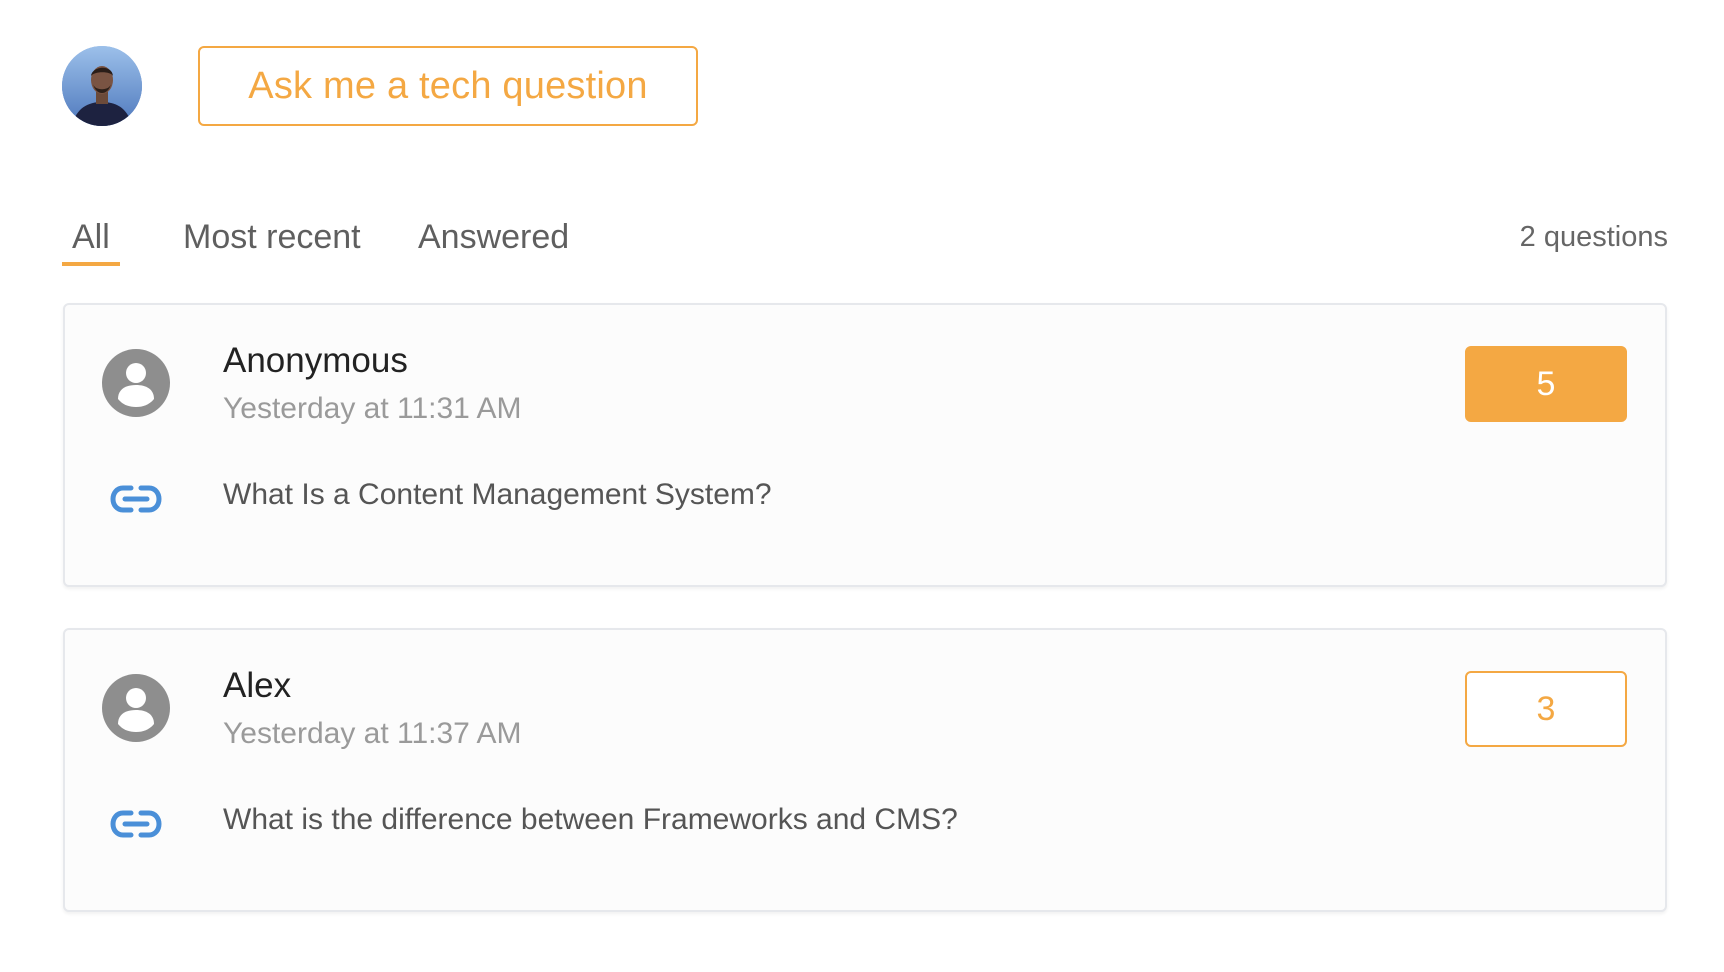 The image size is (1724, 972). What do you see at coordinates (272, 237) in the screenshot?
I see `tab-most-recent: Most recent` at bounding box center [272, 237].